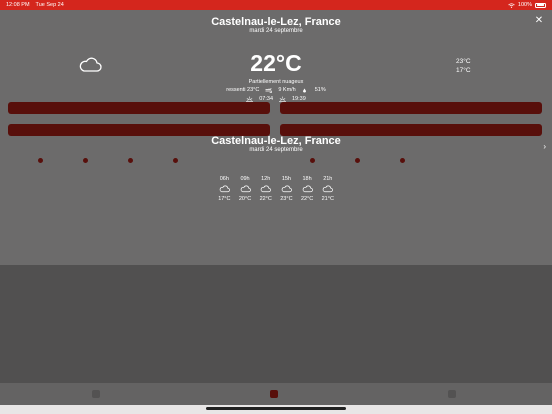 The image size is (552, 414). What do you see at coordinates (463, 61) in the screenshot?
I see `max-temperature: 23°C` at bounding box center [463, 61].